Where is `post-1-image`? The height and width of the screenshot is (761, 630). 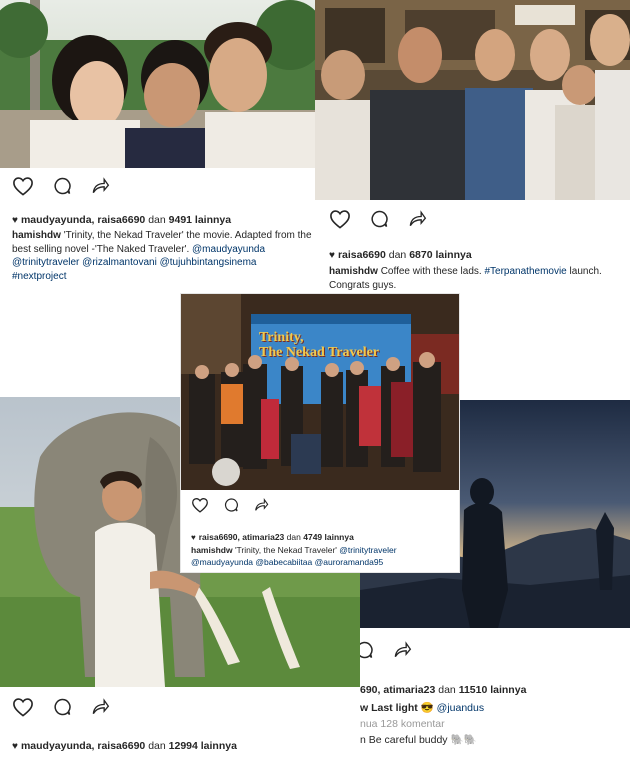 post-1-image is located at coordinates (157, 84).